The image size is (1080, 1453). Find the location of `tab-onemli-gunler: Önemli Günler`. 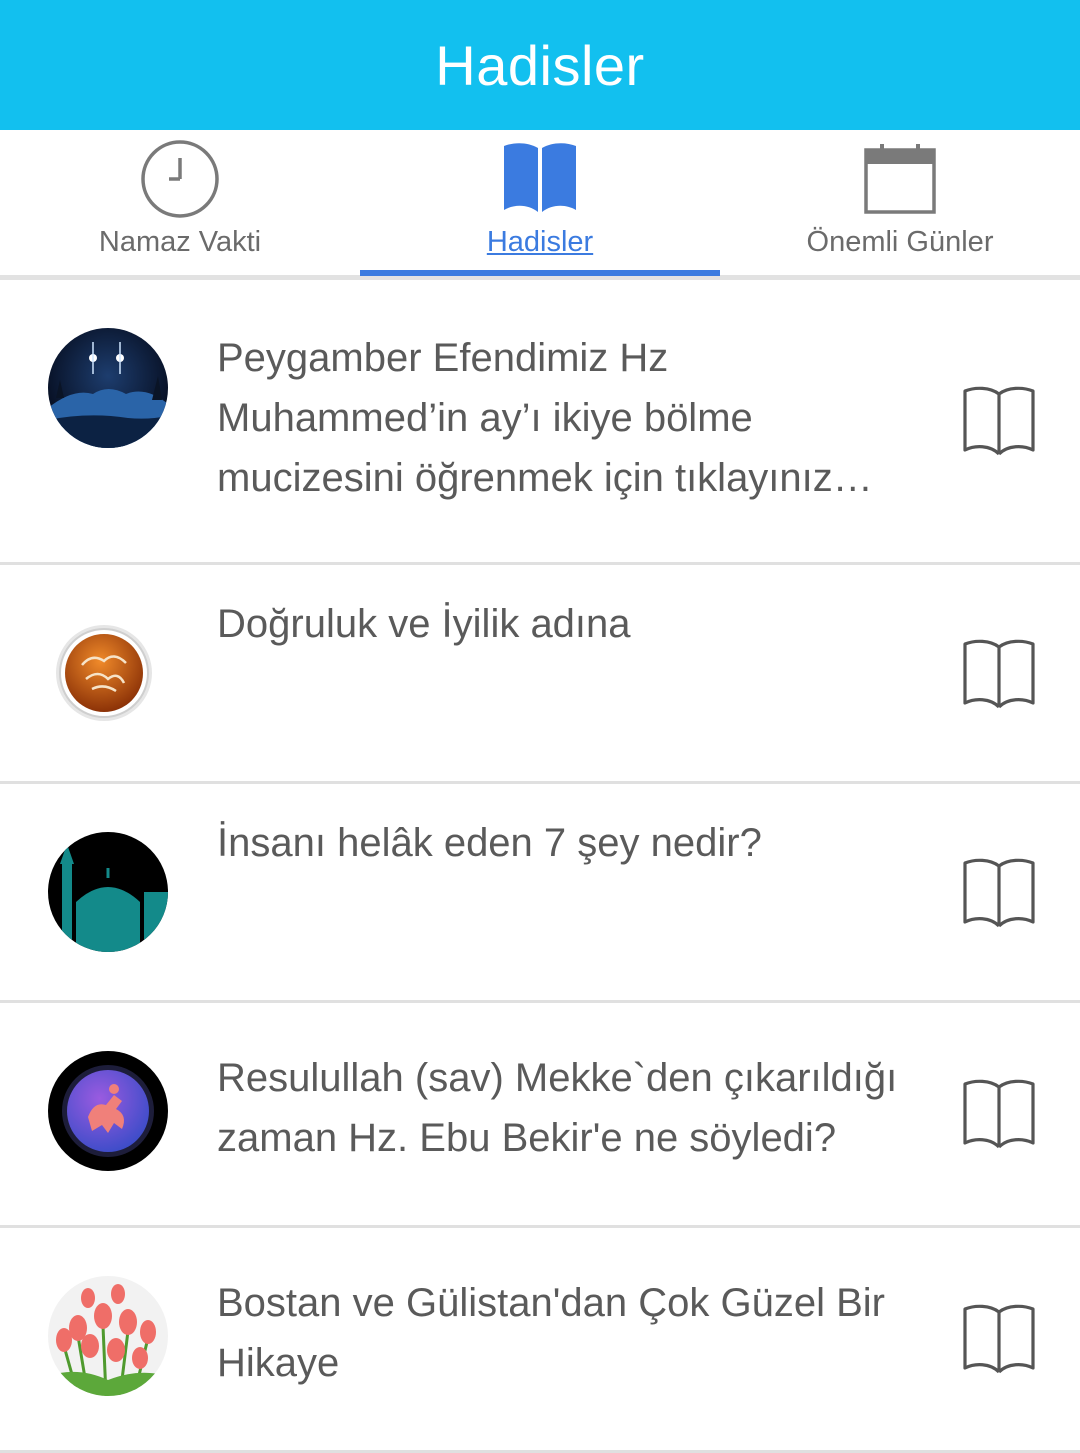

tab-onemli-gunler: Önemli Günler is located at coordinates (900, 202).